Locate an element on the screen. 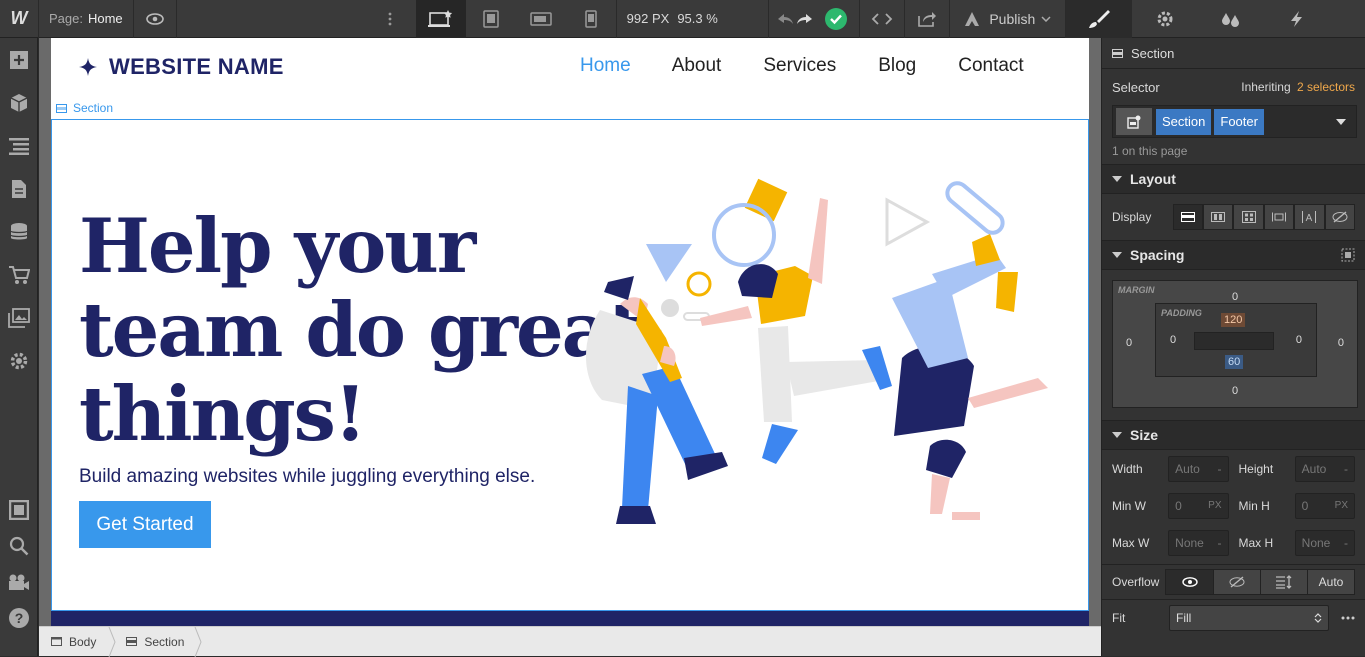 This screenshot has height=657, width=1365. max-width-input: None - is located at coordinates (1198, 542).